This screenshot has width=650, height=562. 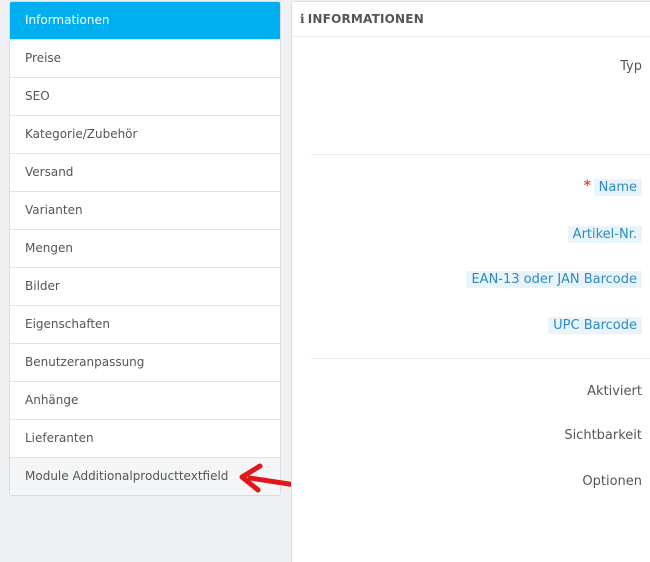 What do you see at coordinates (145, 58) in the screenshot?
I see `tab-preise: Preise` at bounding box center [145, 58].